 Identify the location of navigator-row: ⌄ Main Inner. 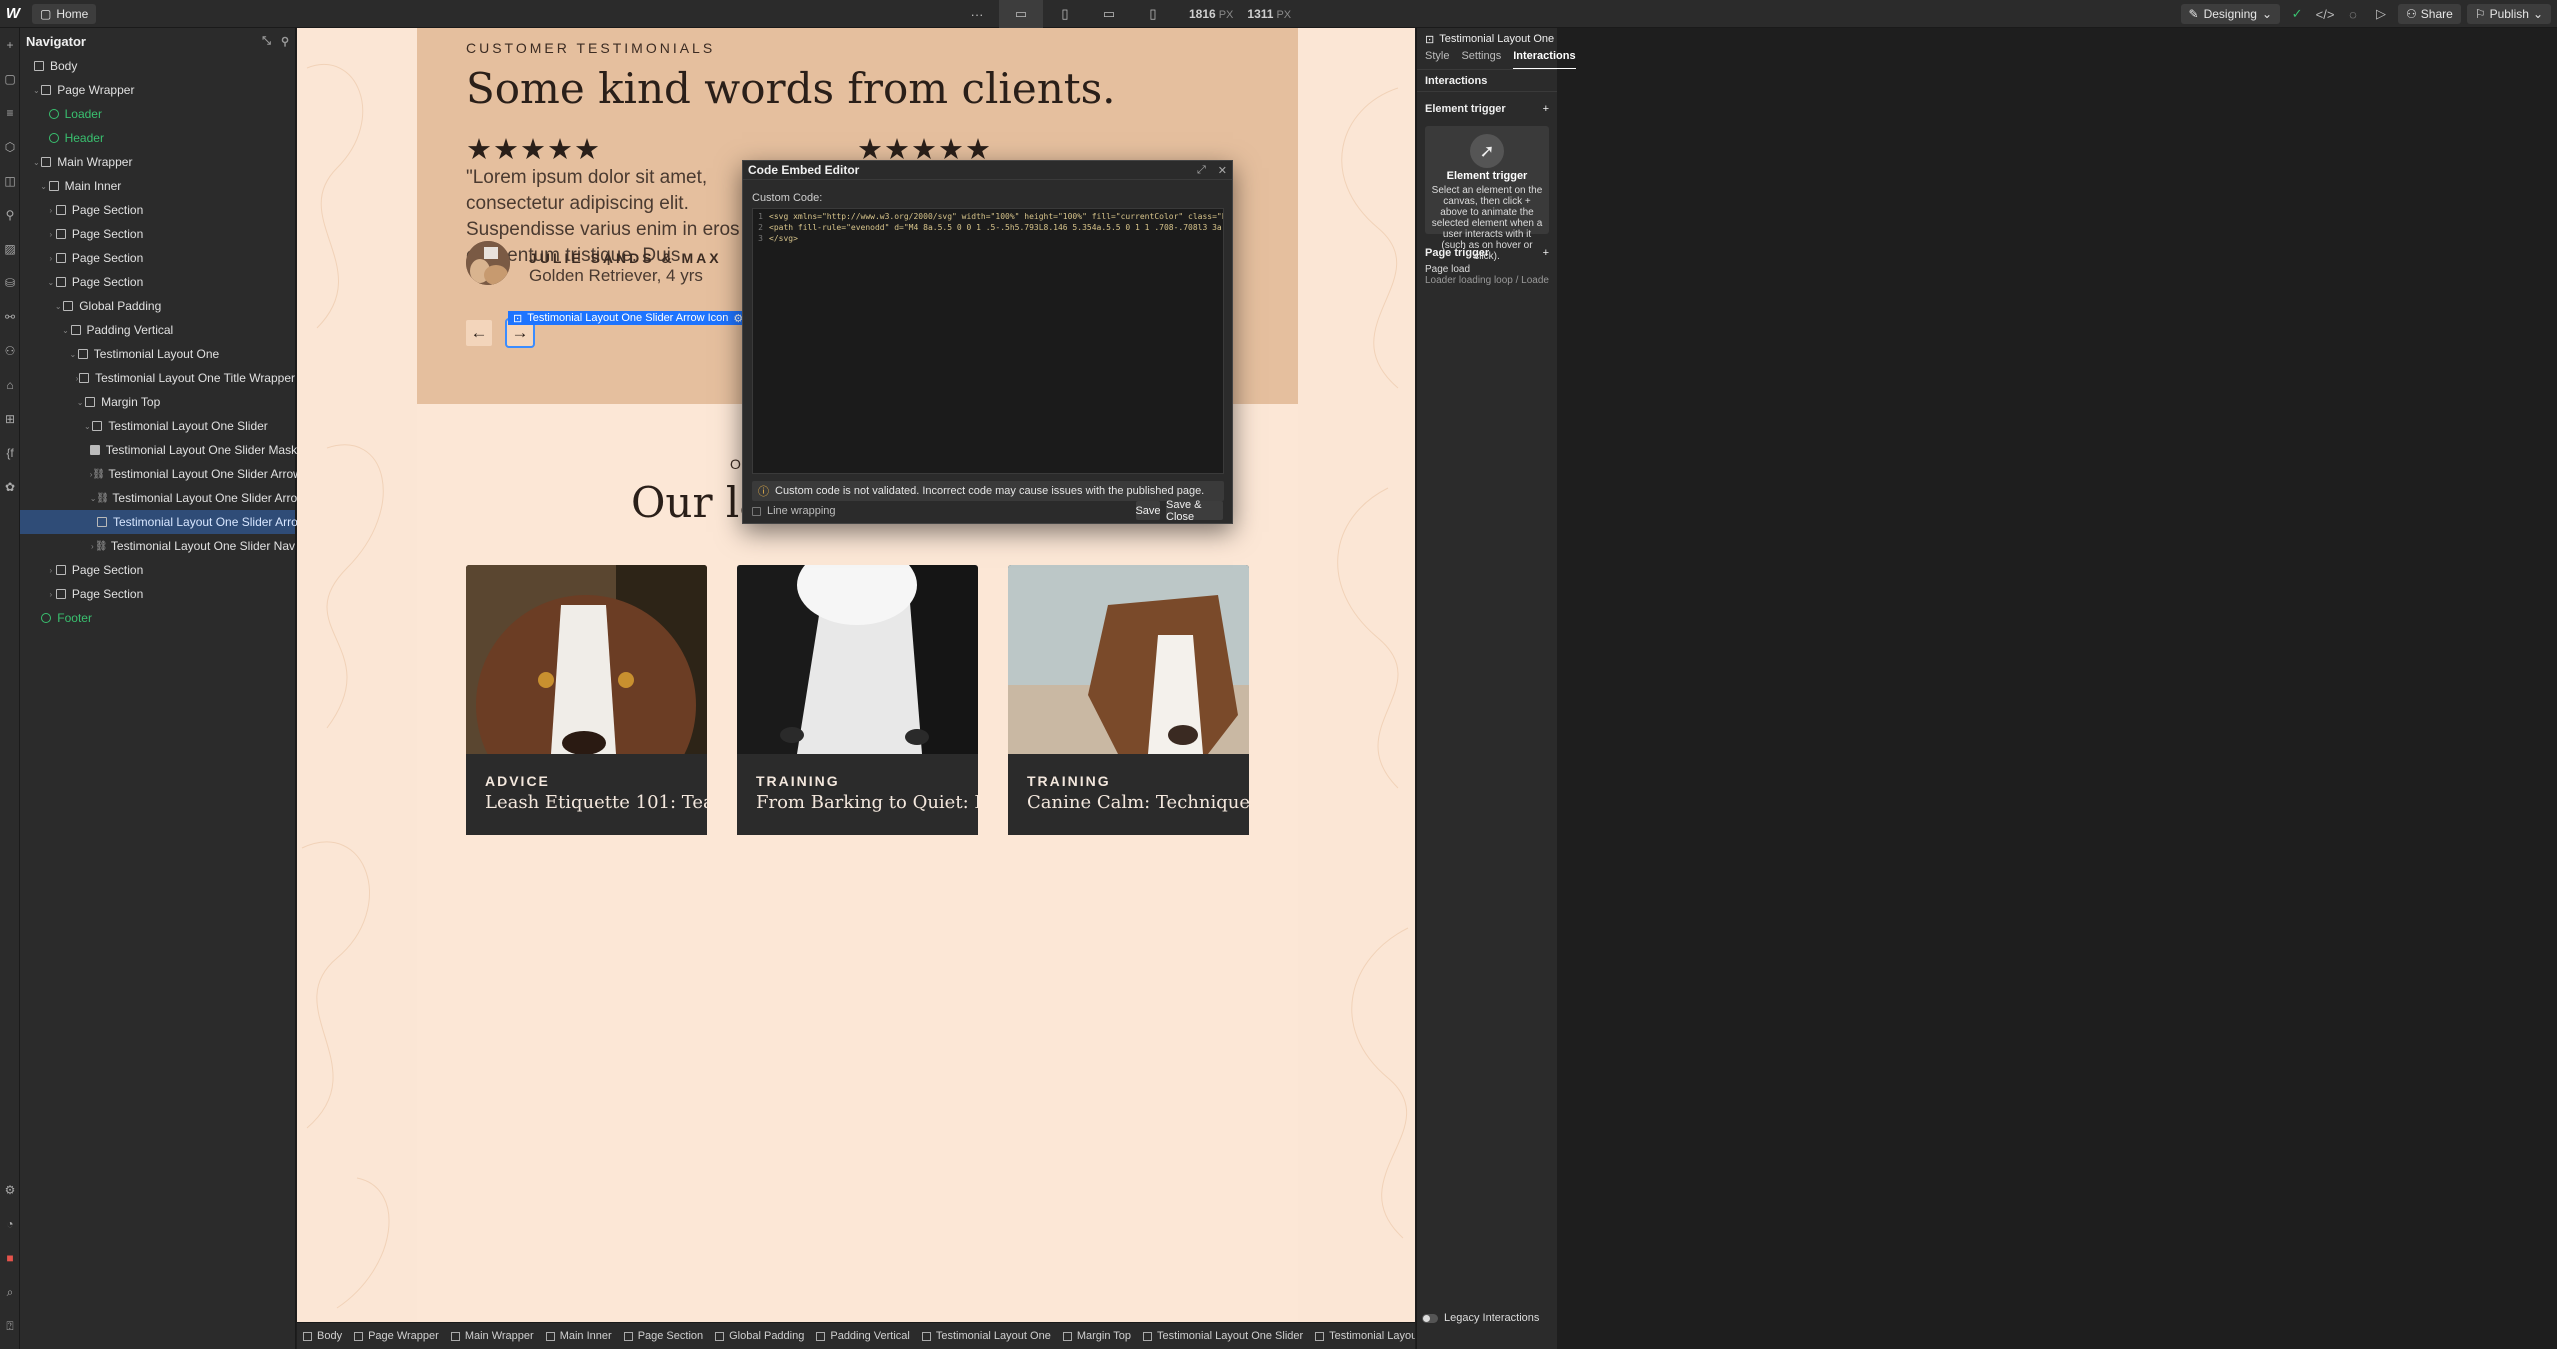
(157, 186).